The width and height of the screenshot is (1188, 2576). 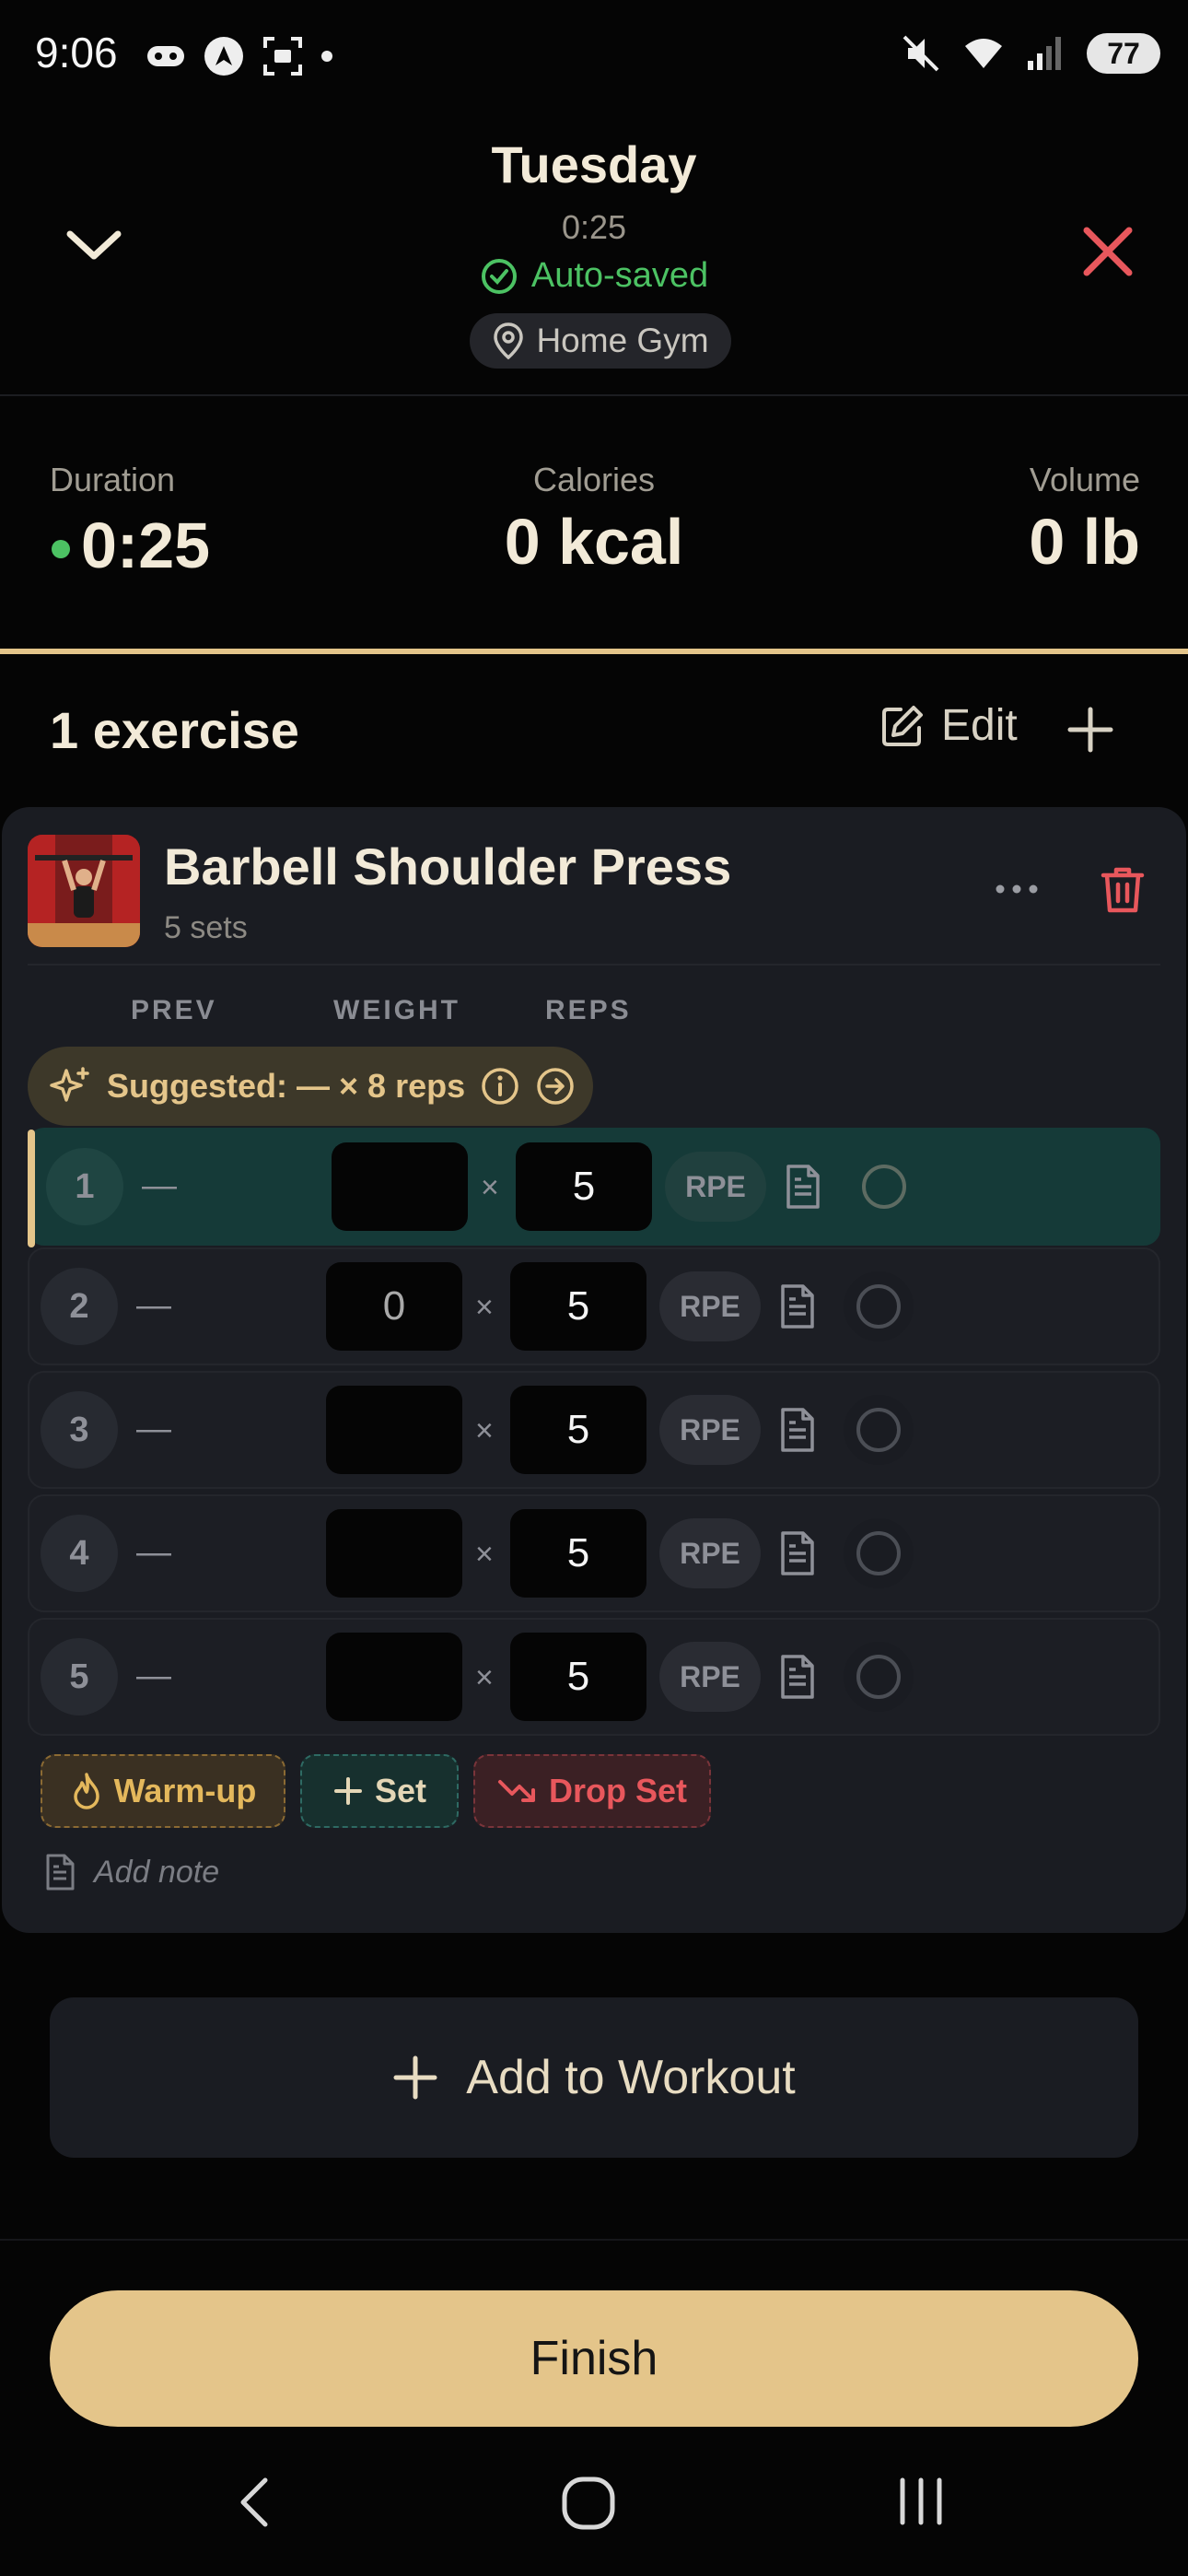 What do you see at coordinates (1122, 889) in the screenshot?
I see `delete-exercise-button` at bounding box center [1122, 889].